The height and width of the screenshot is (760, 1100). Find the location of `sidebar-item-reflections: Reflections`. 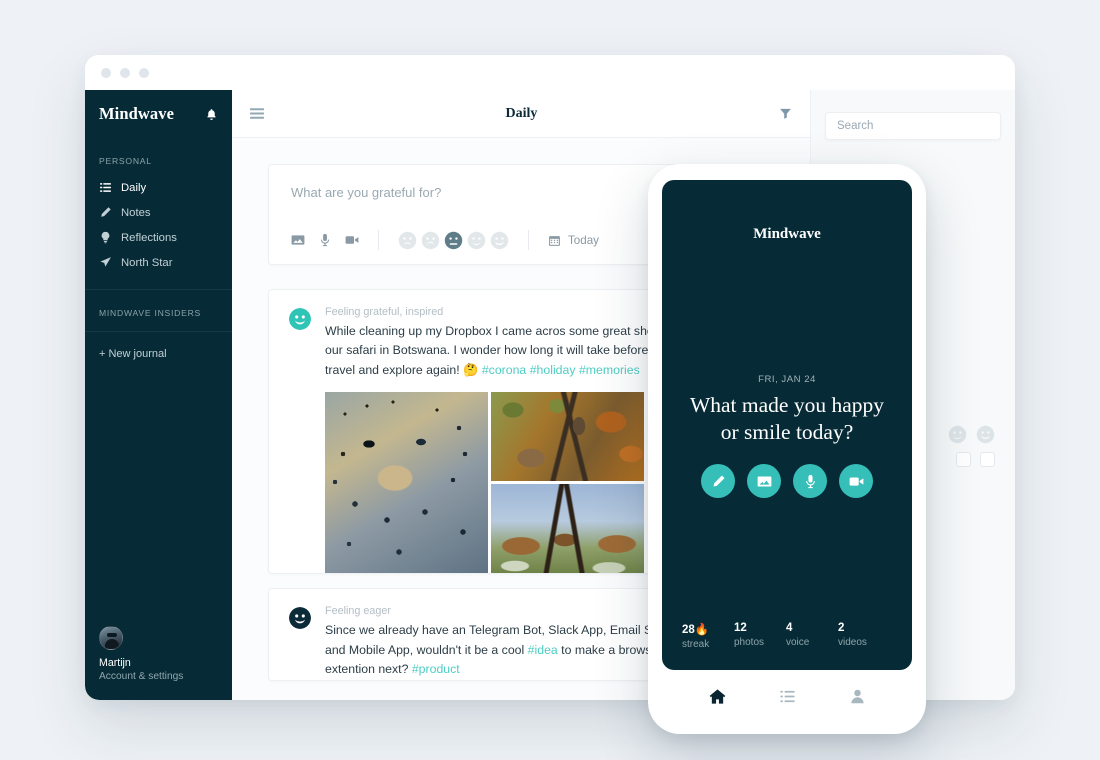

sidebar-item-reflections: Reflections is located at coordinates (158, 237).